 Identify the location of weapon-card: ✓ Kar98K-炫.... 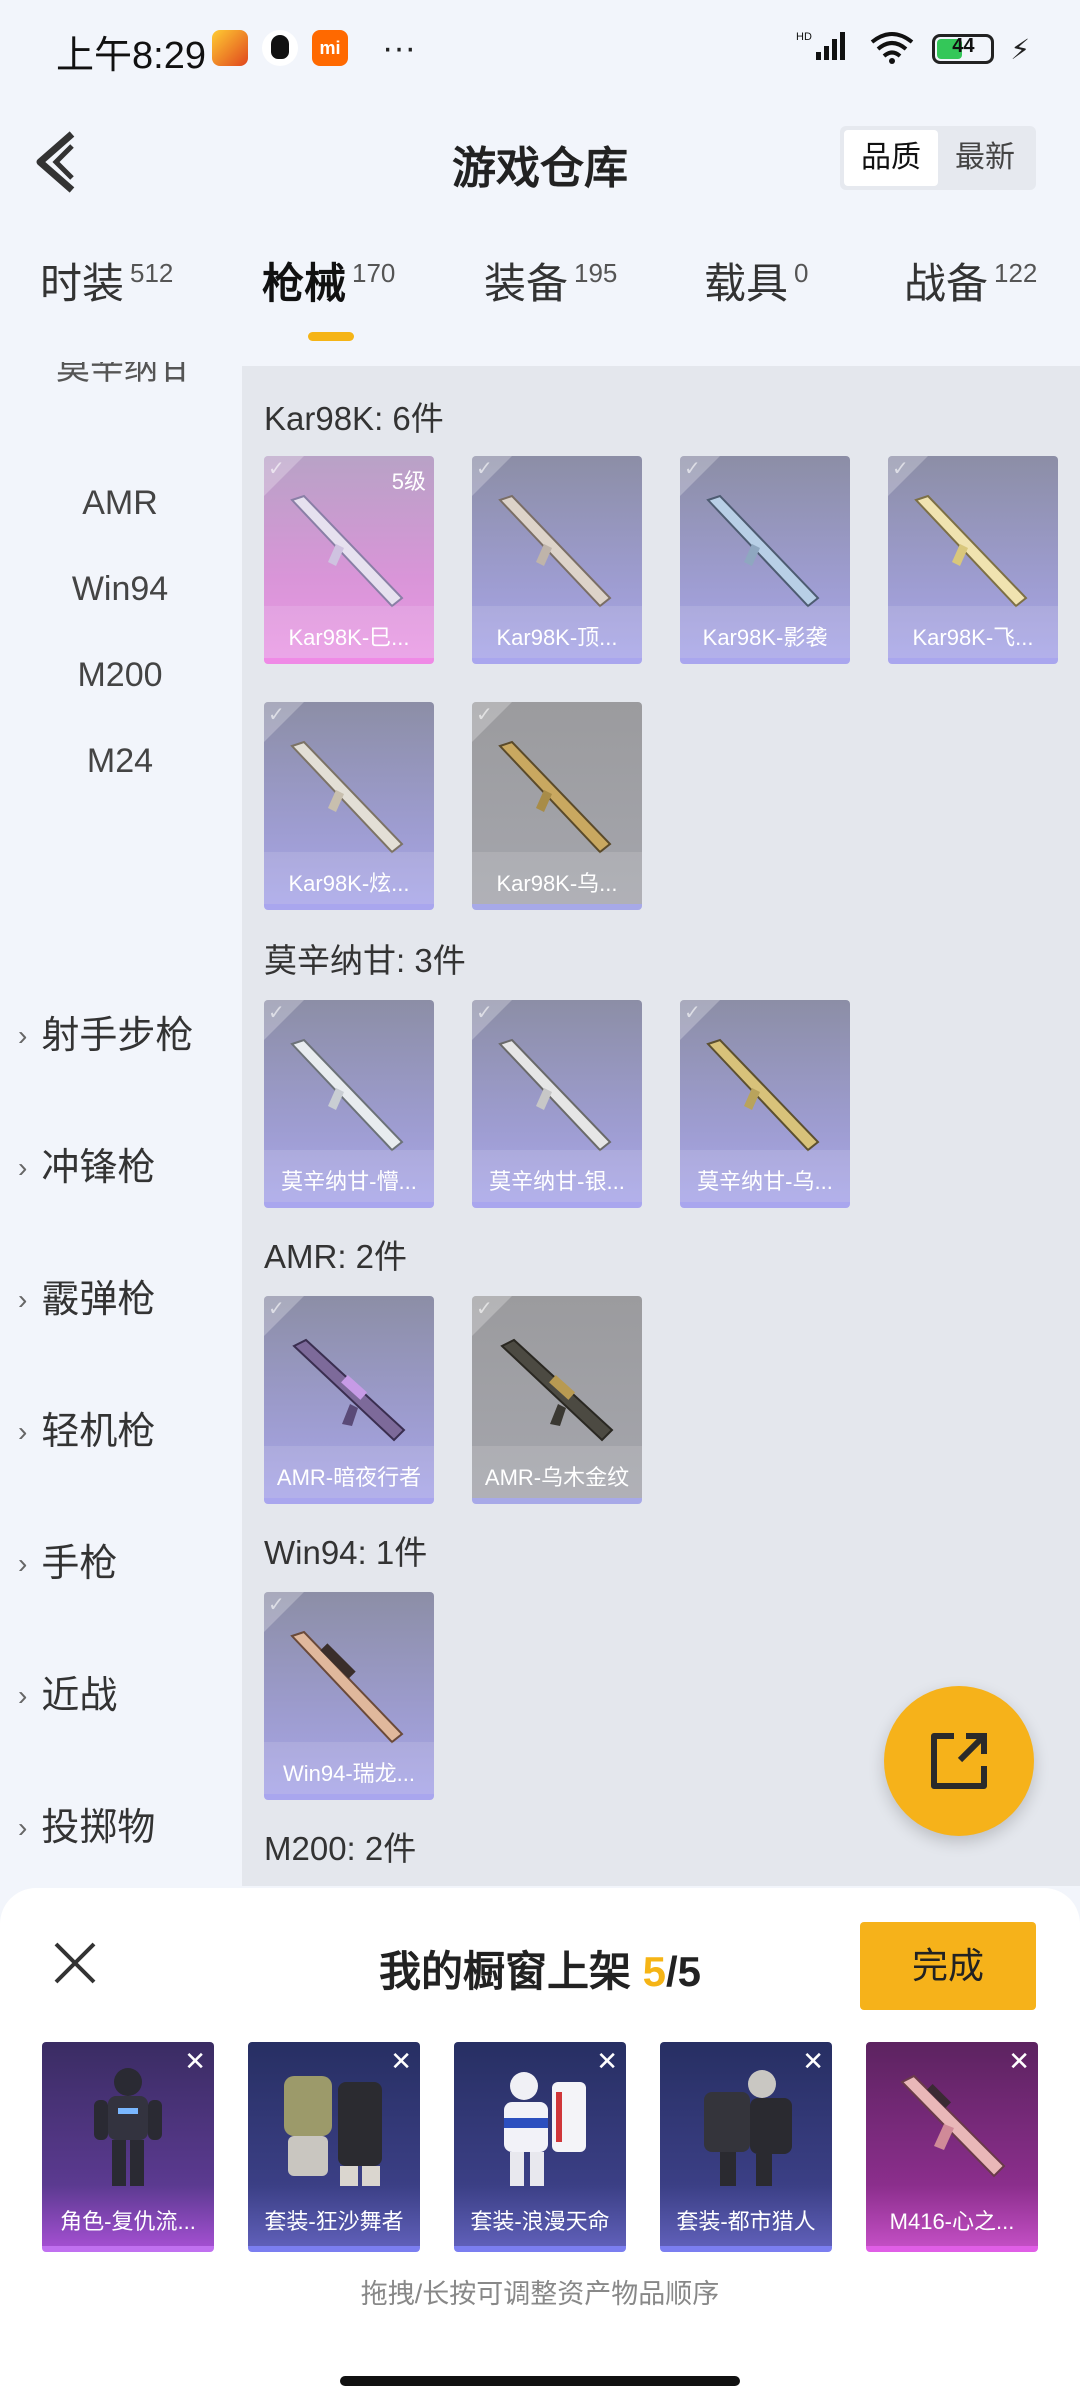
(349, 806).